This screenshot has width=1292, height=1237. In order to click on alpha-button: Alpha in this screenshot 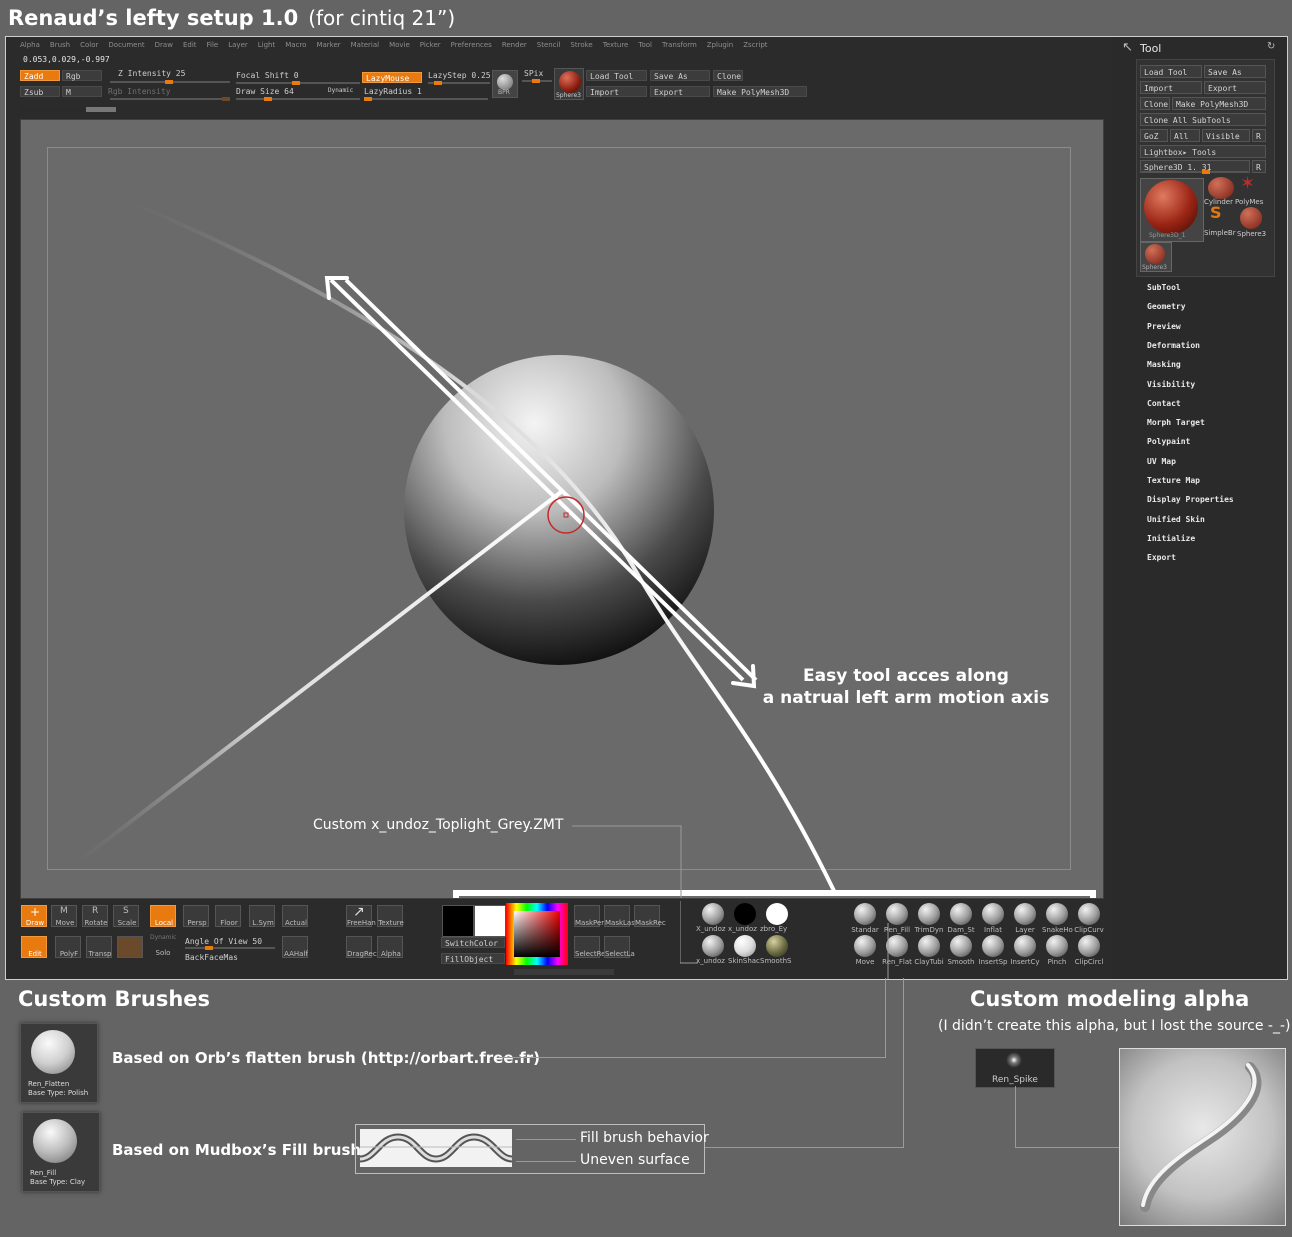, I will do `click(390, 947)`.